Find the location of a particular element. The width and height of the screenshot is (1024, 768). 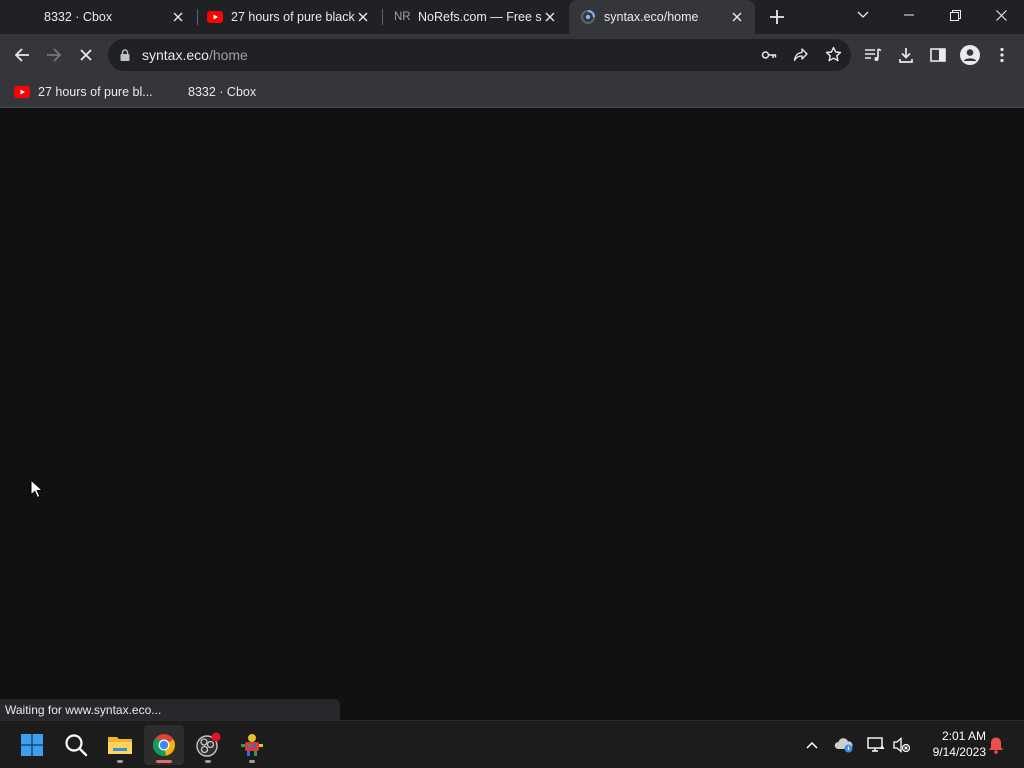

onedrive-cloud-icon is located at coordinates (844, 745).